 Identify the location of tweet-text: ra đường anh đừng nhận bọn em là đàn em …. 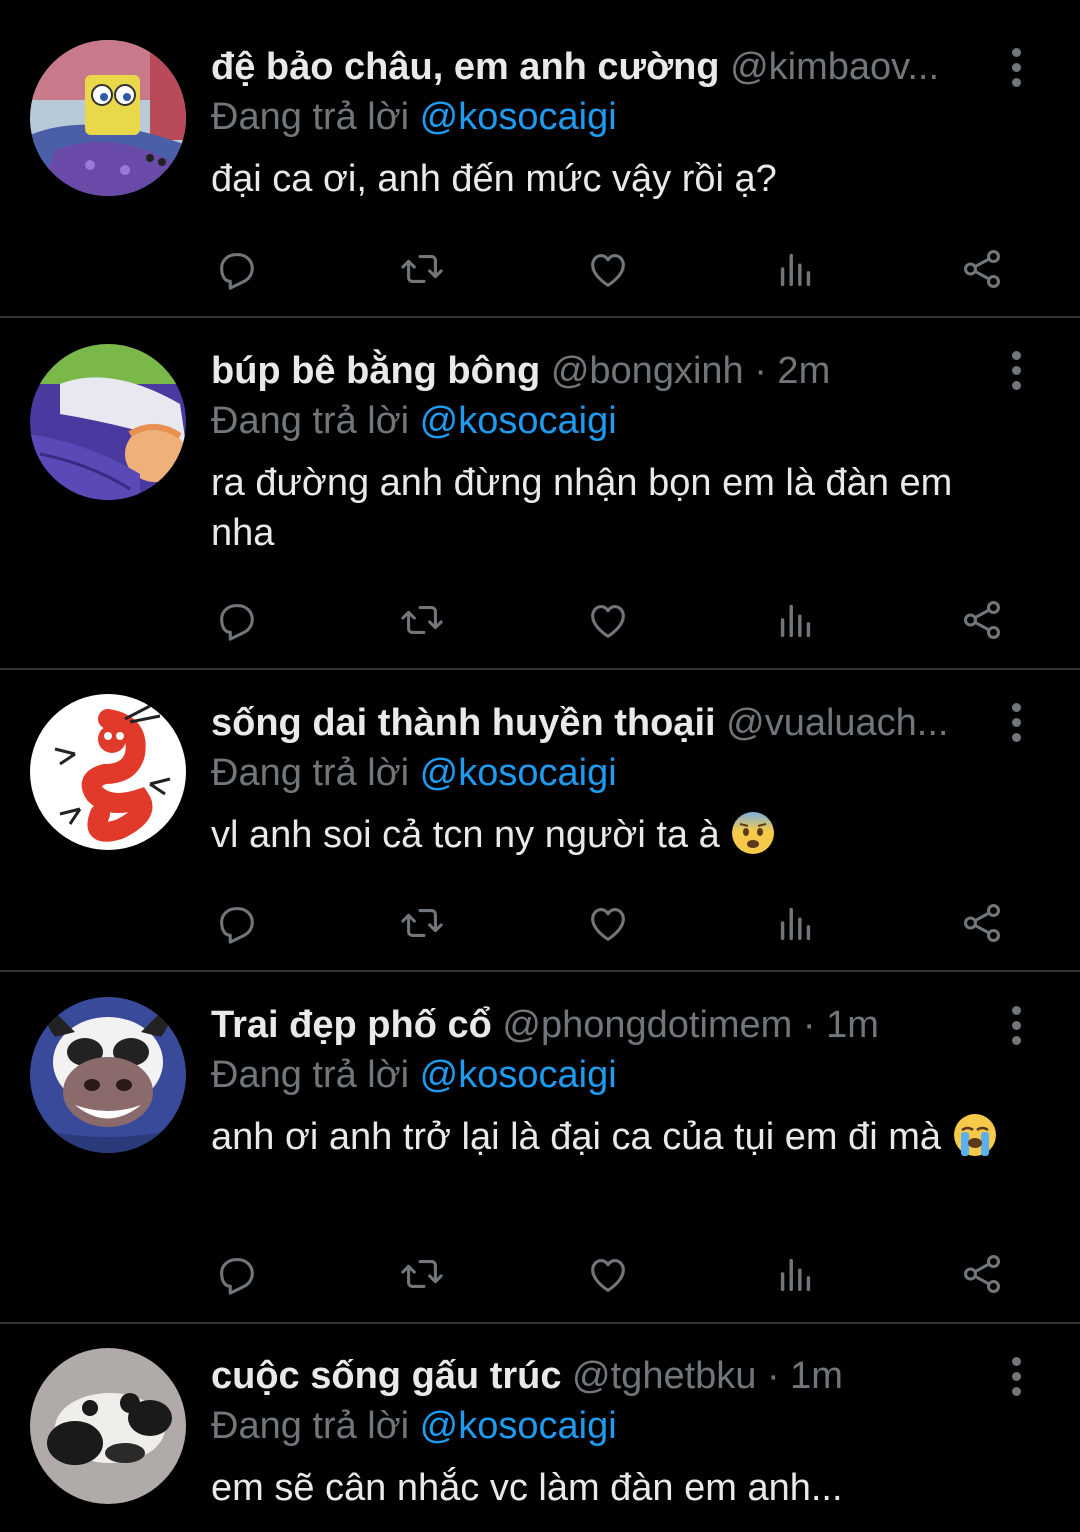
(582, 508).